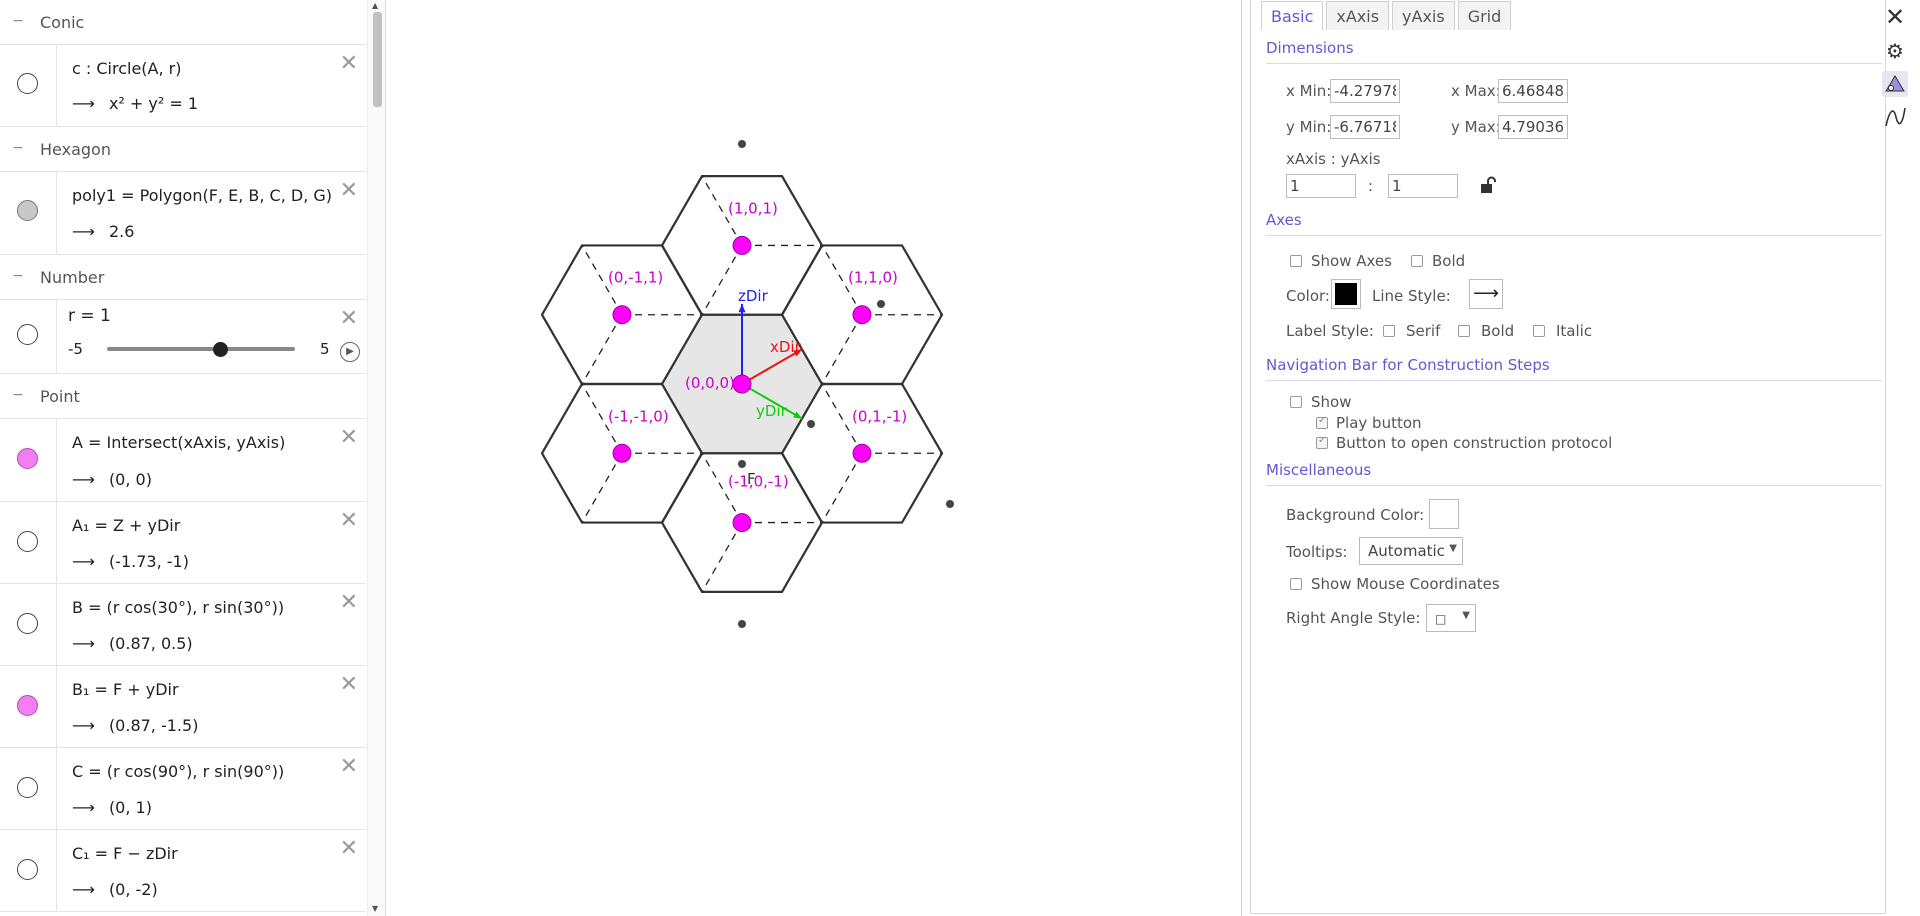  I want to click on protocol-button-checkbox, so click(1322, 442).